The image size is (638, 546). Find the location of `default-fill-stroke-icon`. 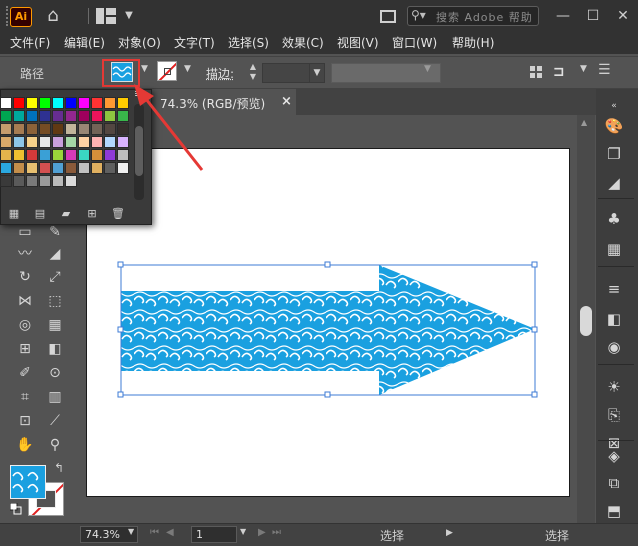

default-fill-stroke-icon is located at coordinates (15, 508).